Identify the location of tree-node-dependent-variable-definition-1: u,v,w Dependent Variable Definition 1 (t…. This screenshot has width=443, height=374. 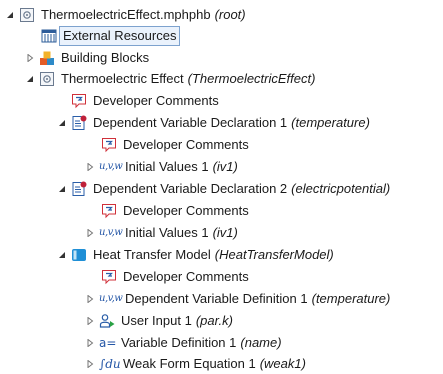
(237, 299).